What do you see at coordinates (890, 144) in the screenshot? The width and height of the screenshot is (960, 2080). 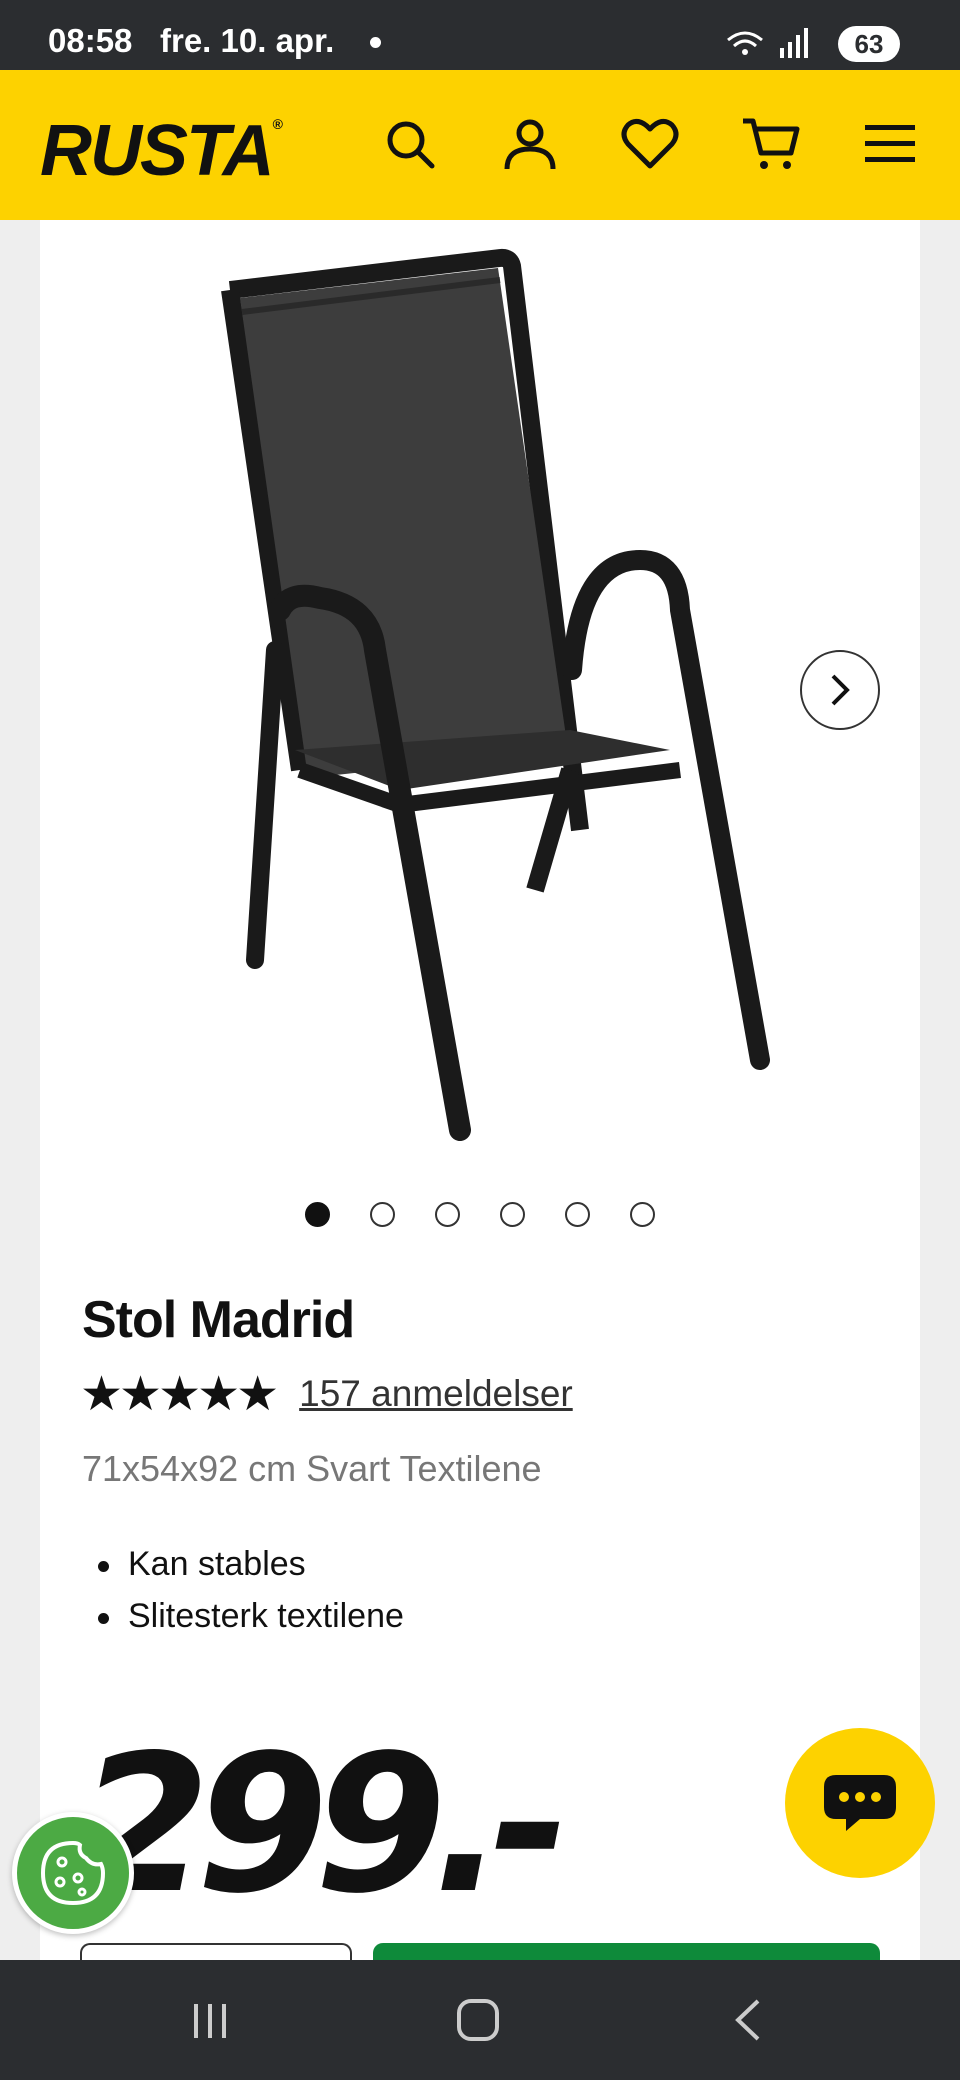 I see `menu-icon` at bounding box center [890, 144].